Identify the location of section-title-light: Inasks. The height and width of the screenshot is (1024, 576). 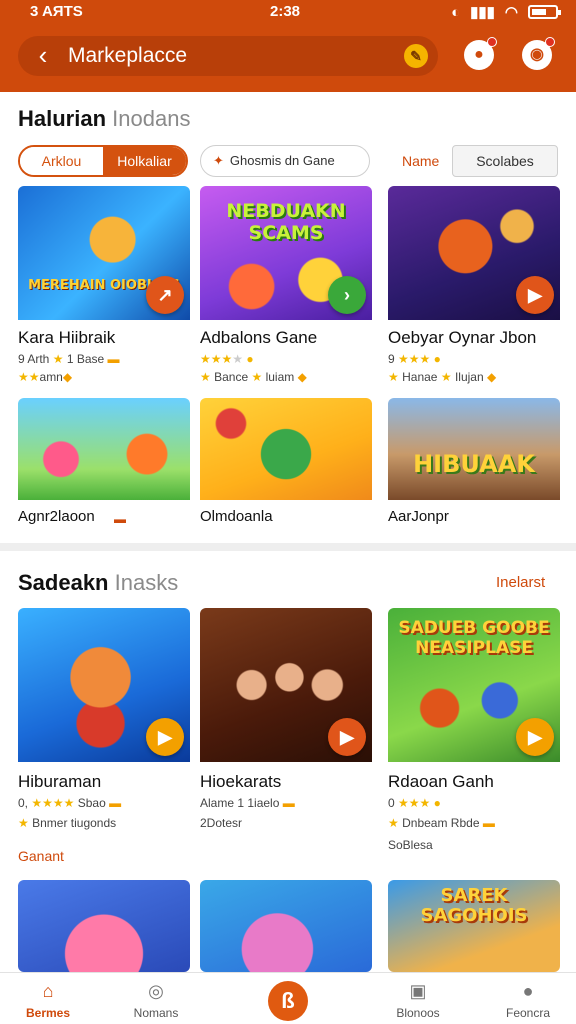
(146, 582).